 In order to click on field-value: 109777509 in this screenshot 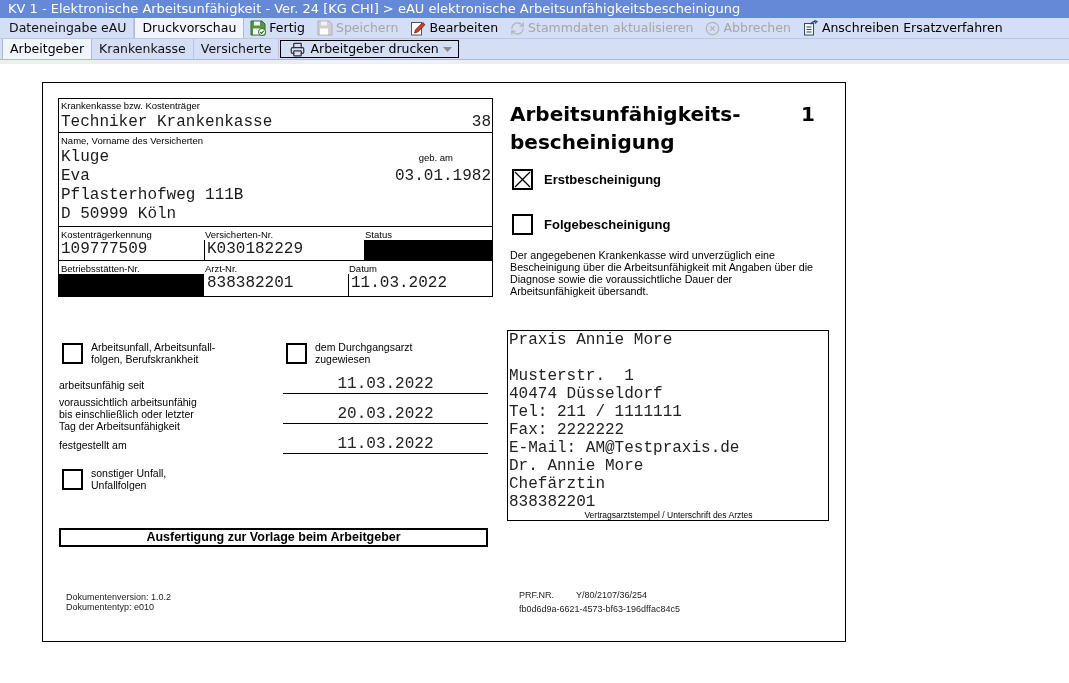, I will do `click(104, 250)`.